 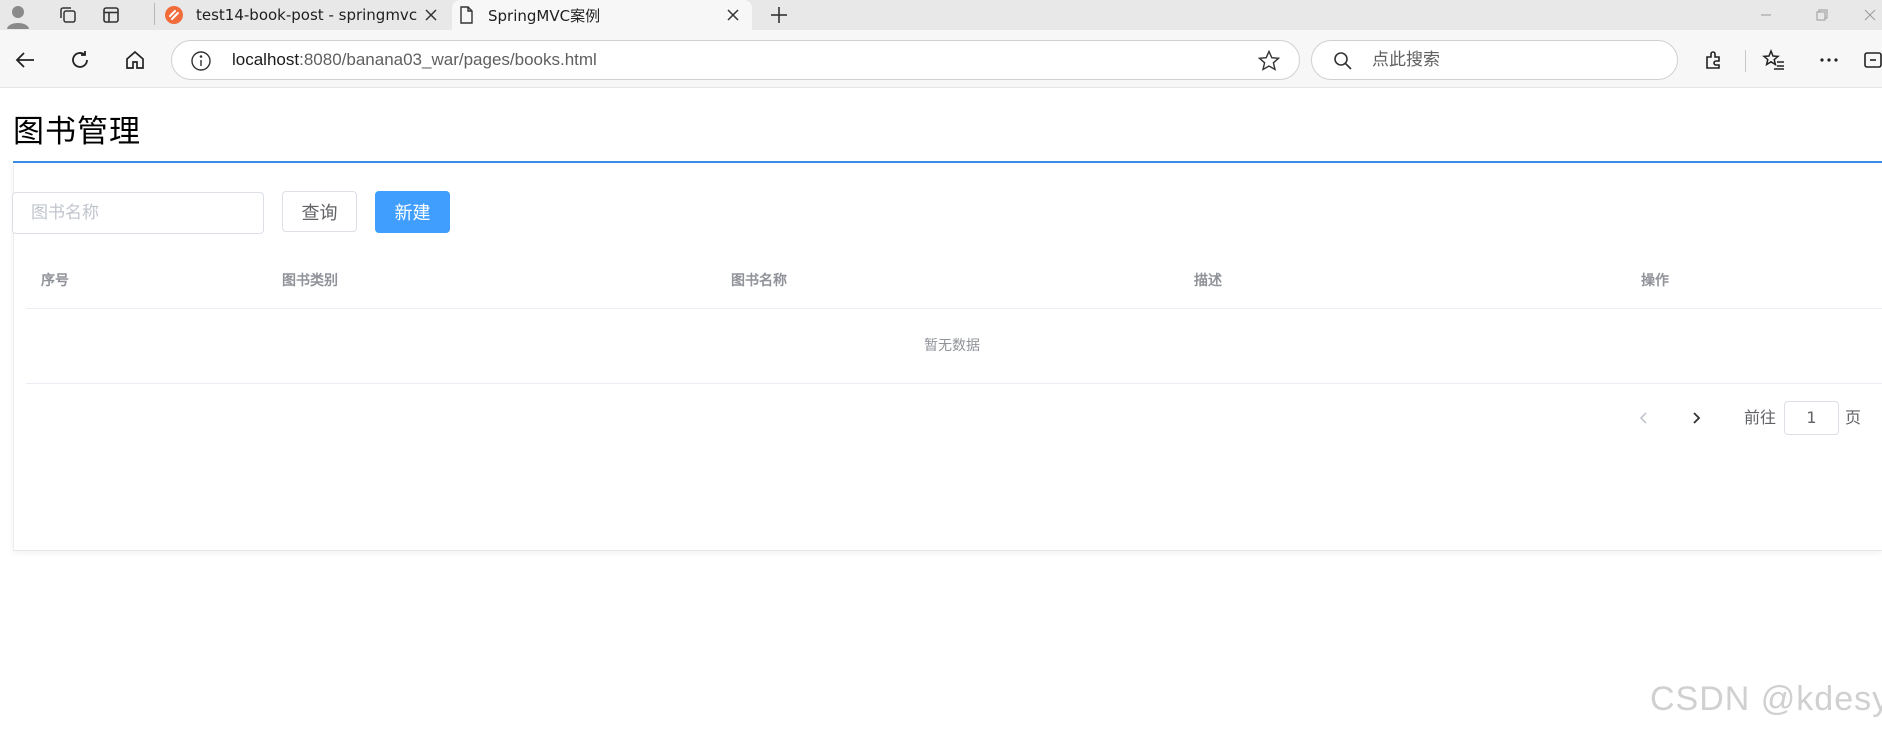 I want to click on search-icon, so click(x=1343, y=61).